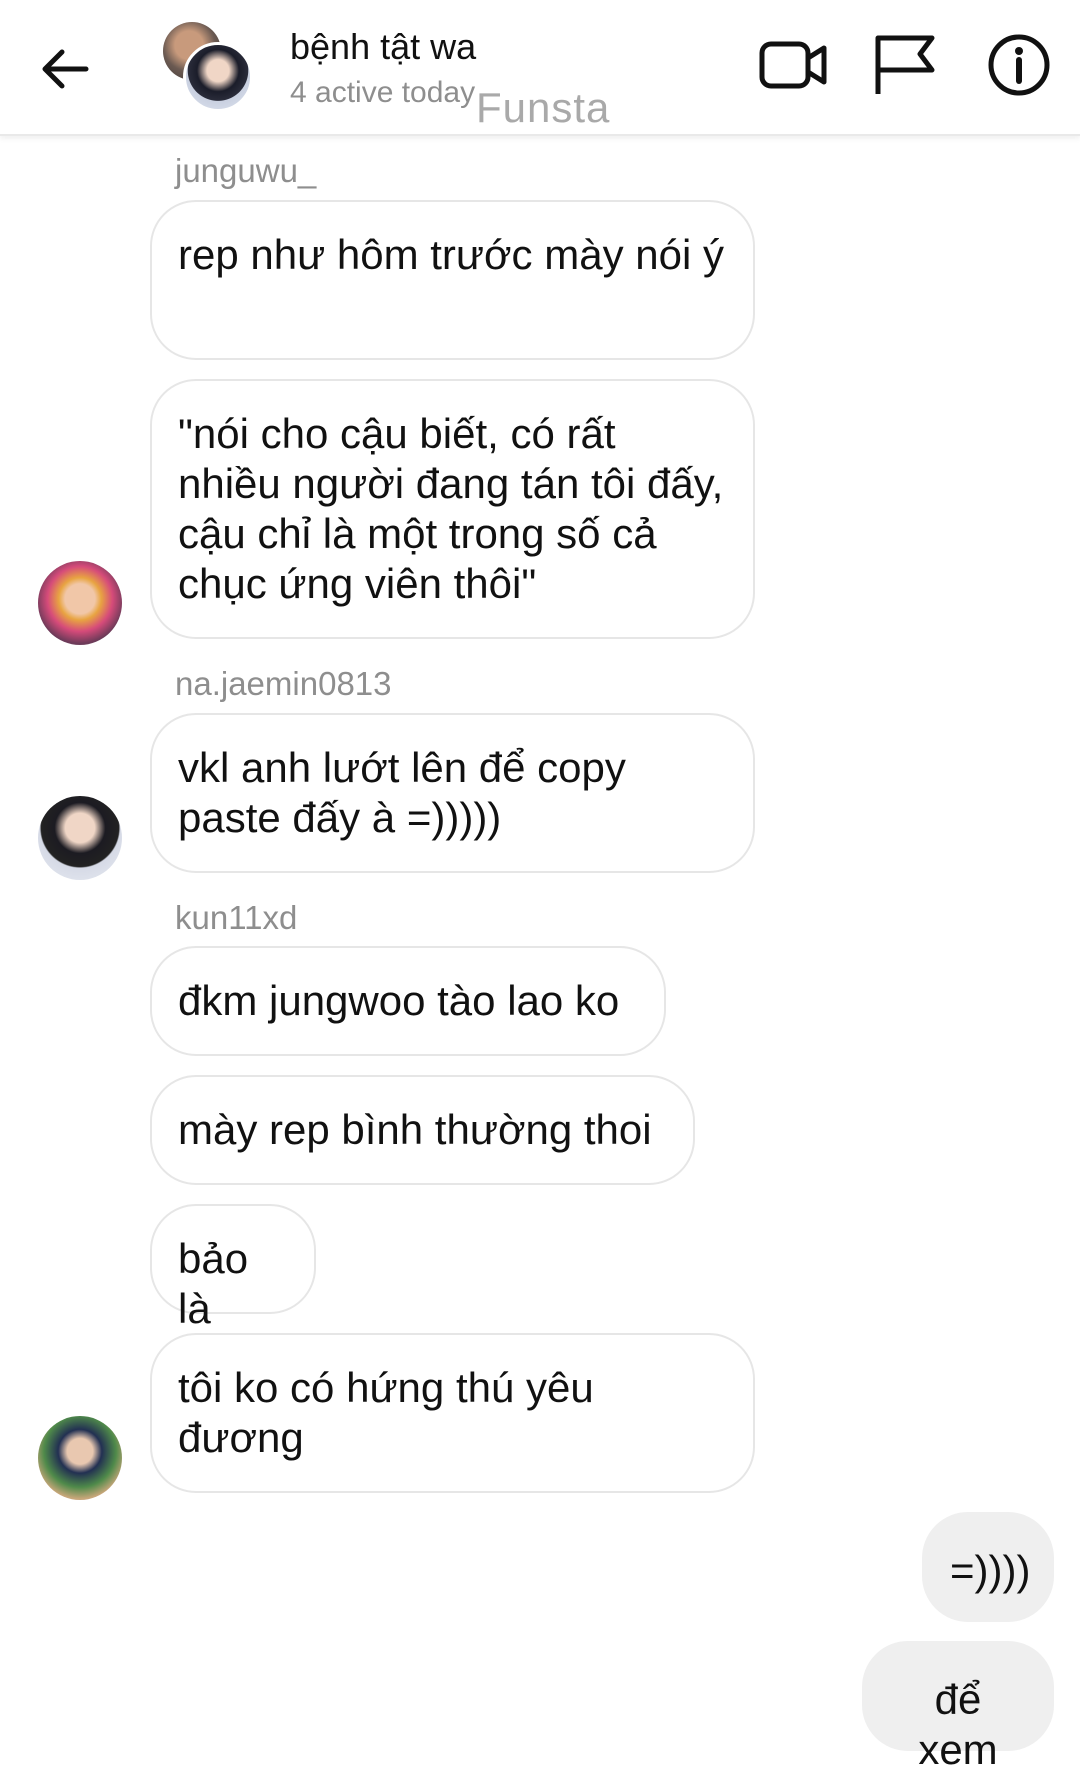 The height and width of the screenshot is (1792, 1080). I want to click on group-avatar, so click(208, 67).